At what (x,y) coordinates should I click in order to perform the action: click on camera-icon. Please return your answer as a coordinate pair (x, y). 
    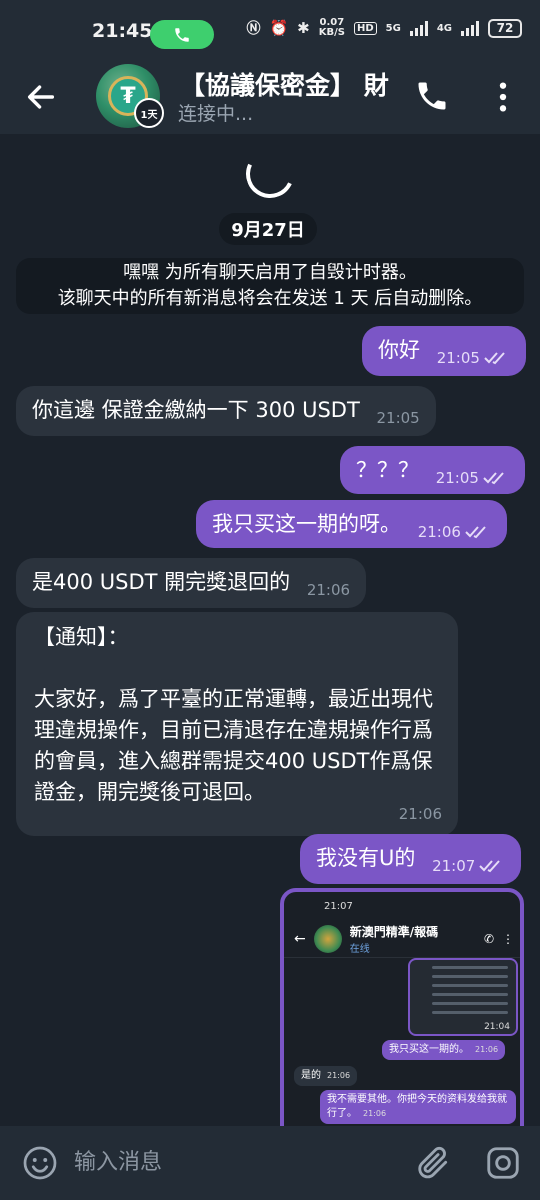
    Looking at the image, I should click on (503, 1163).